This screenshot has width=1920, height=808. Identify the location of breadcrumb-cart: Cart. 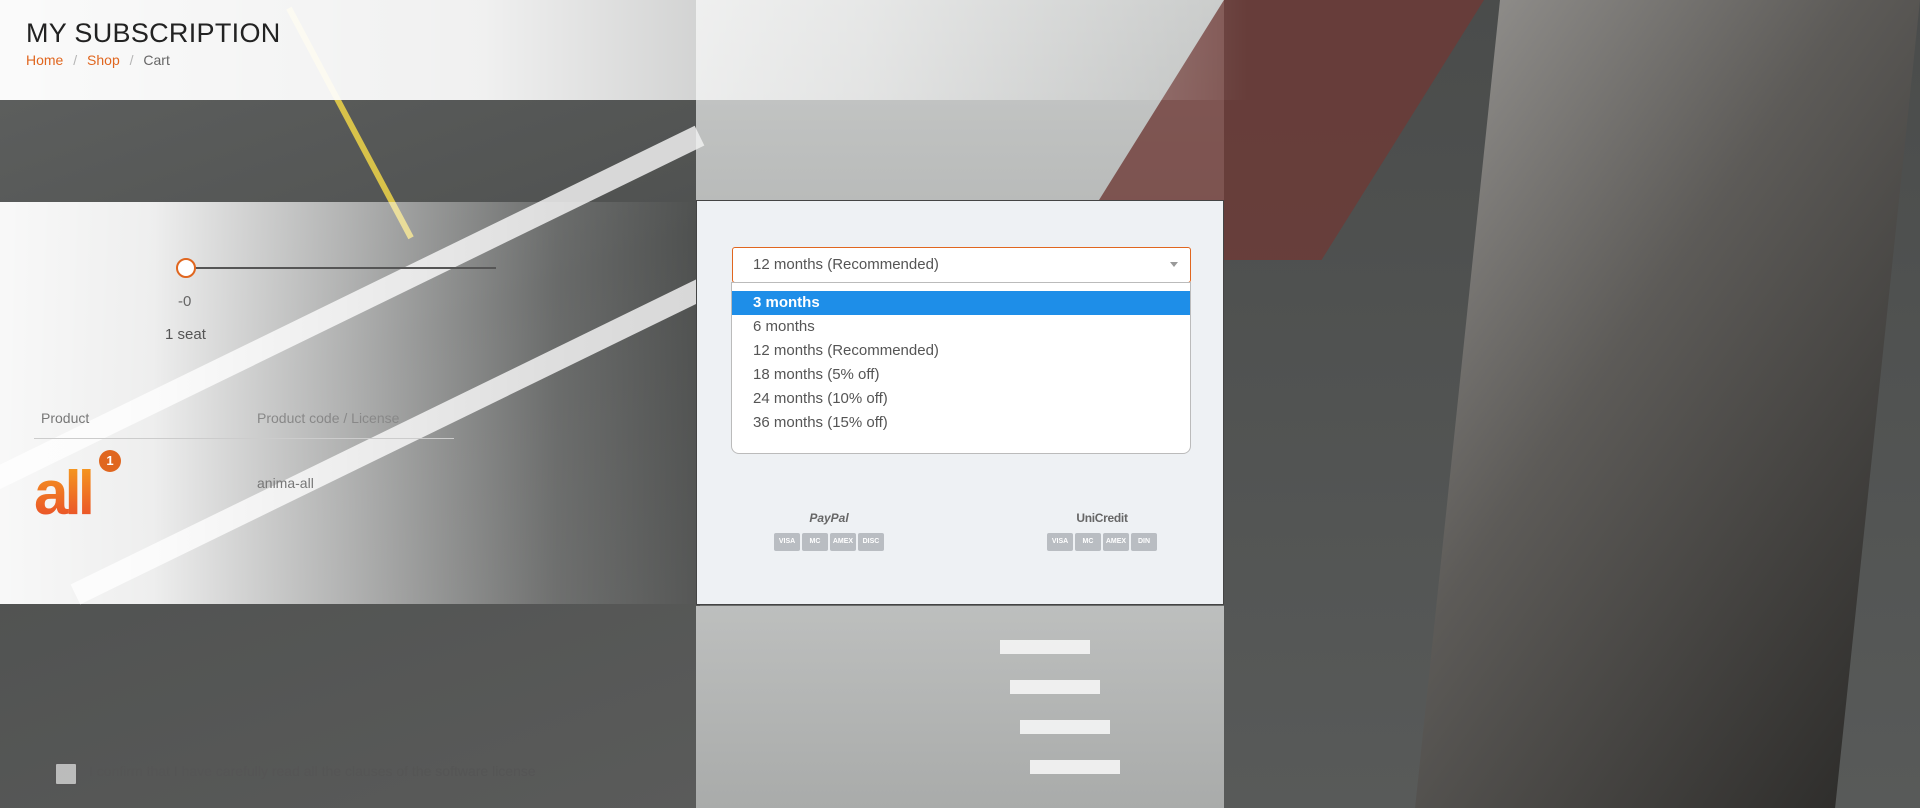
(156, 60).